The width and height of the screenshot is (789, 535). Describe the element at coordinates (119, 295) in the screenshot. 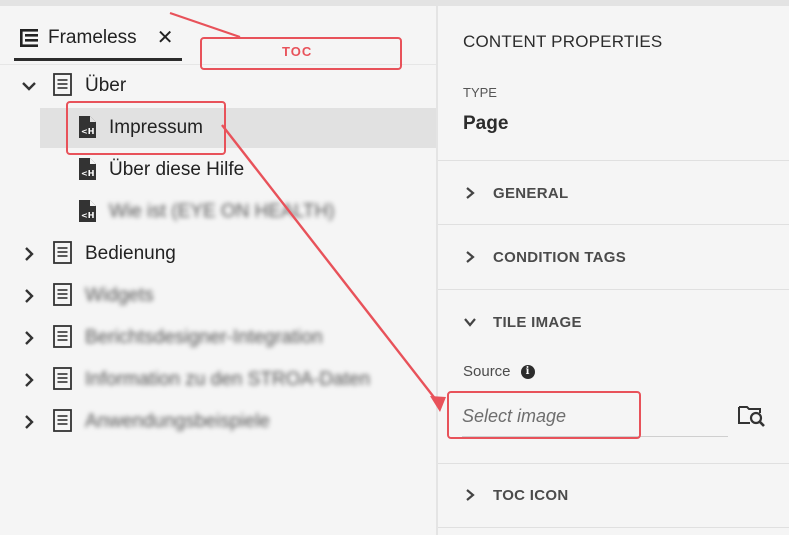

I see `tree-item-label: Widgets` at that location.